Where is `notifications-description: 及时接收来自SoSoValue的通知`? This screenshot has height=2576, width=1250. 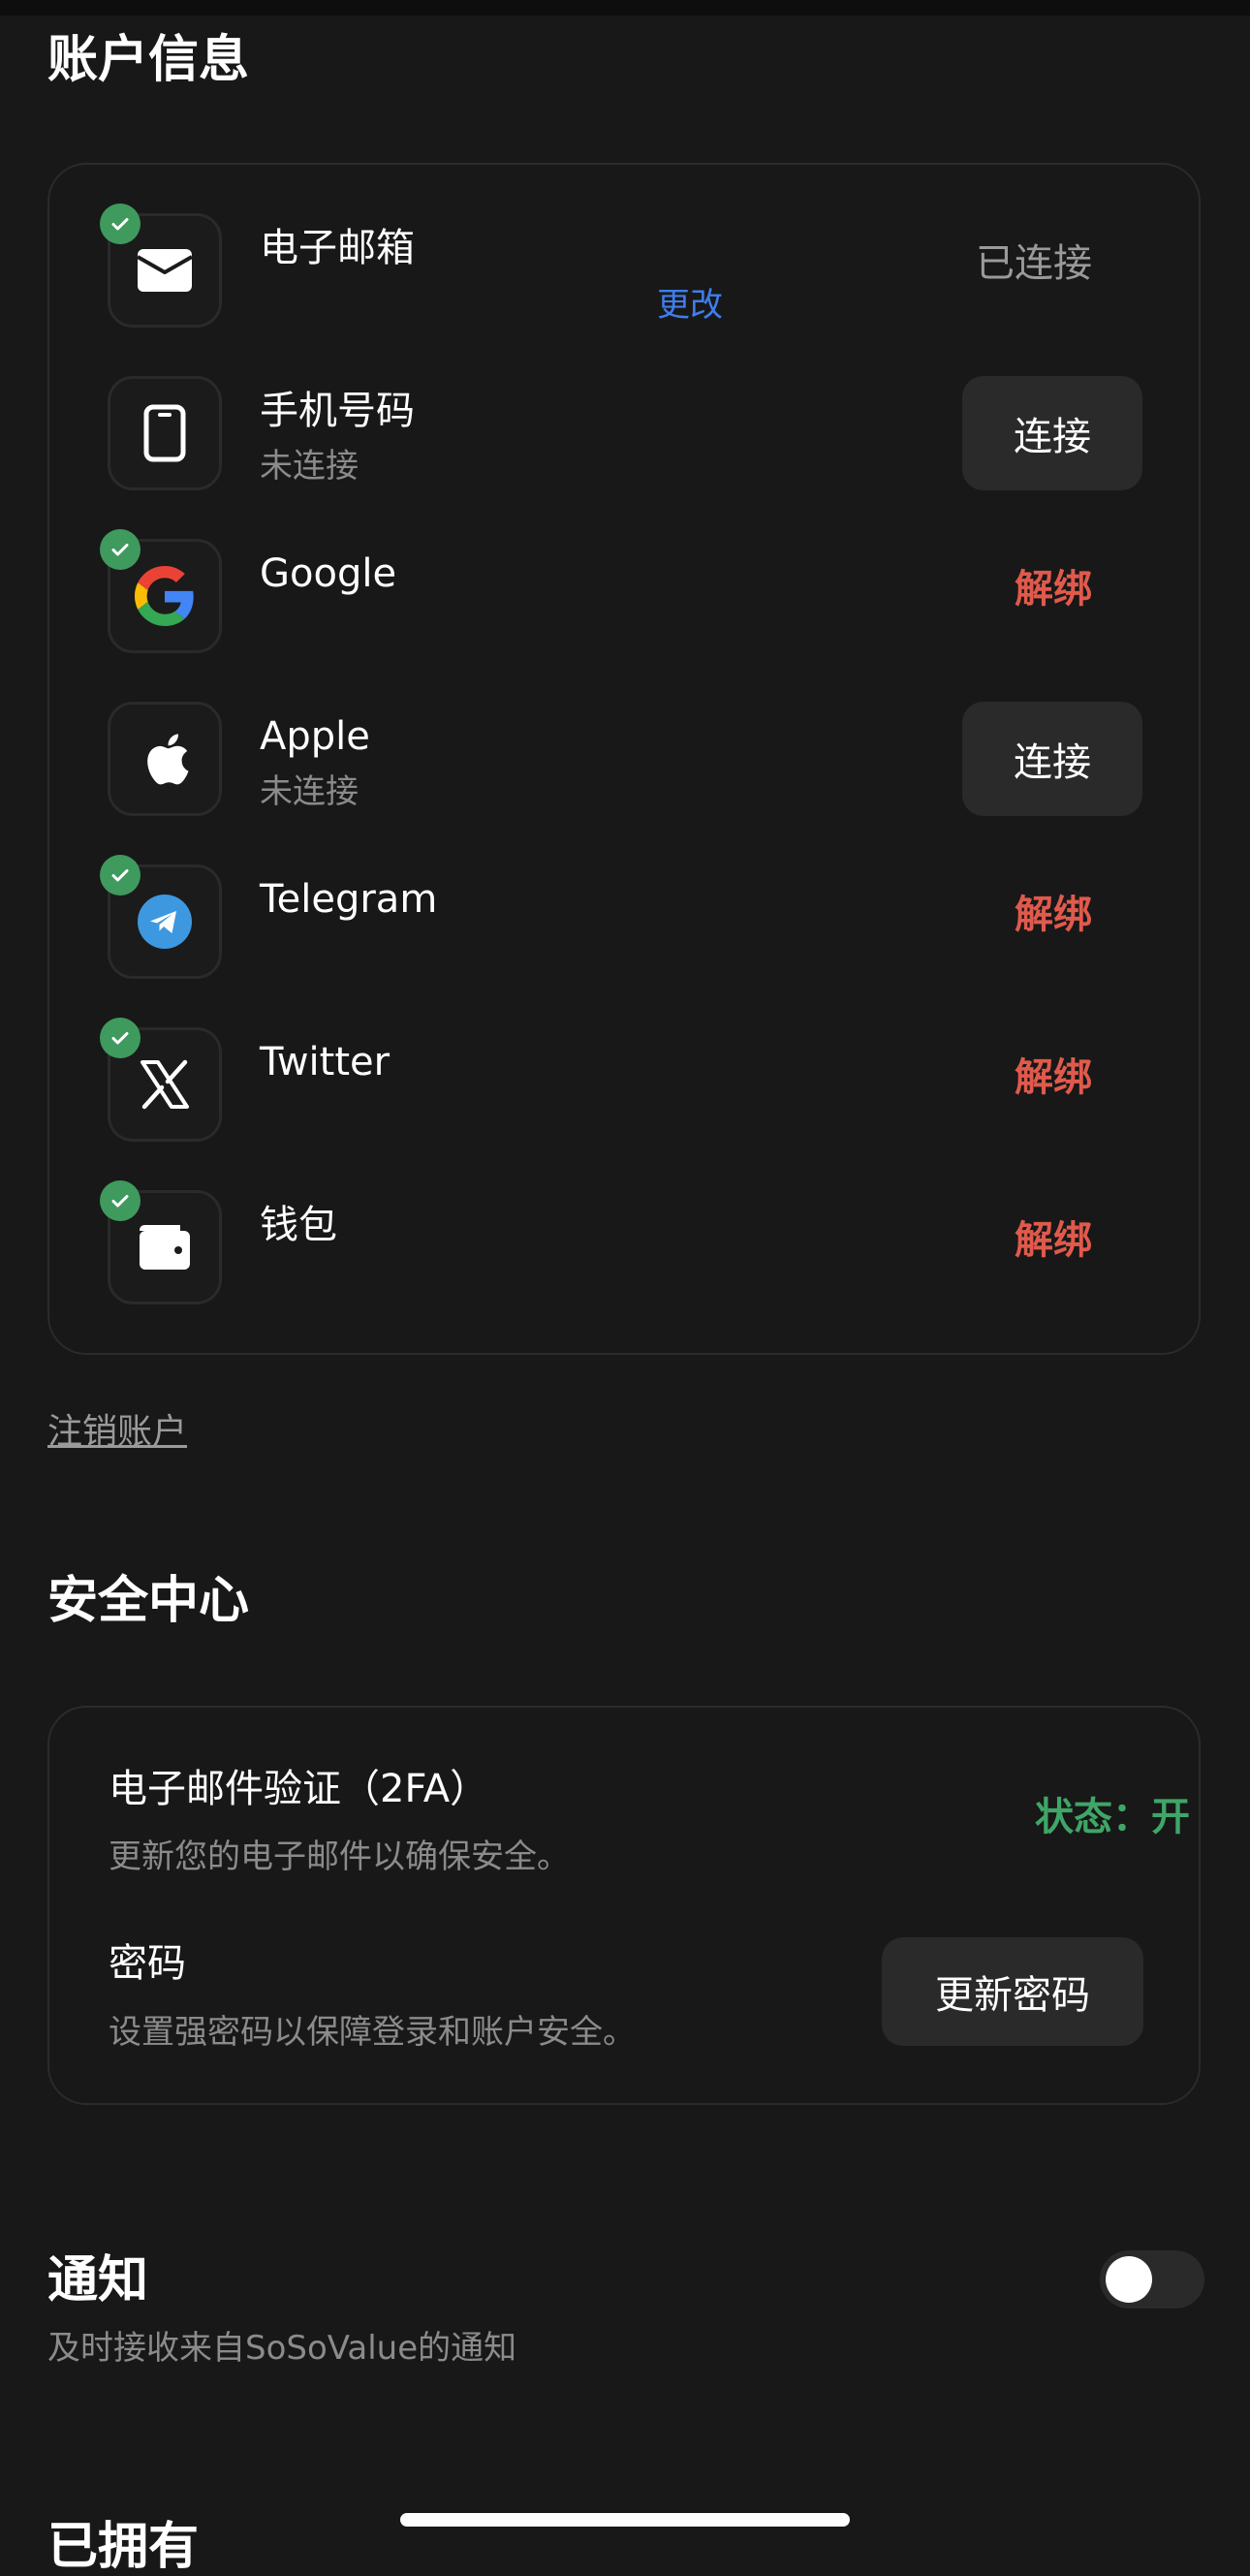 notifications-description: 及时接收来自SoSoValue的通知 is located at coordinates (282, 2348).